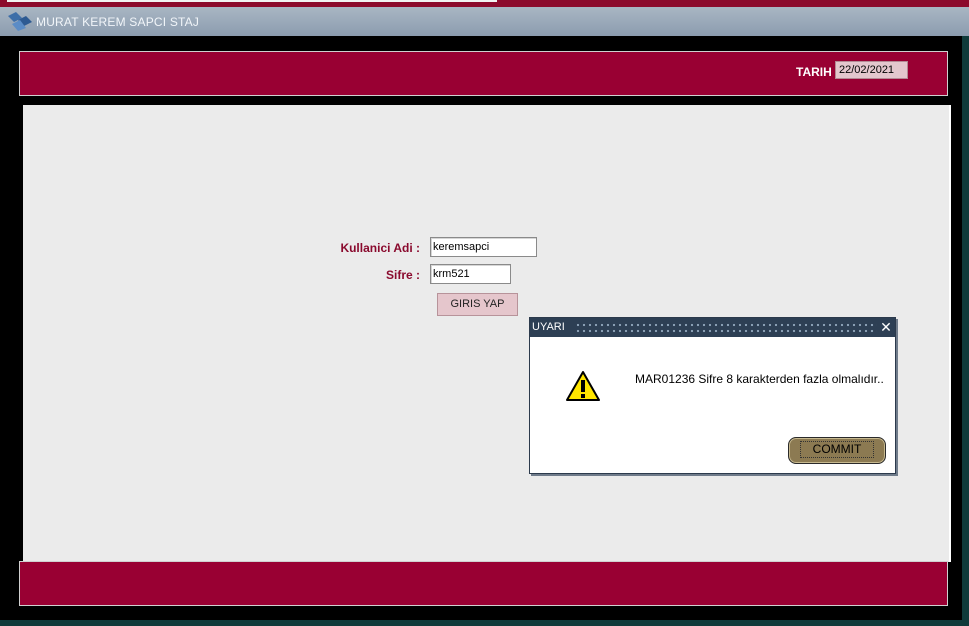 The width and height of the screenshot is (969, 626). I want to click on window-title: MURAT KEREM SAPCI STAJ, so click(118, 22).